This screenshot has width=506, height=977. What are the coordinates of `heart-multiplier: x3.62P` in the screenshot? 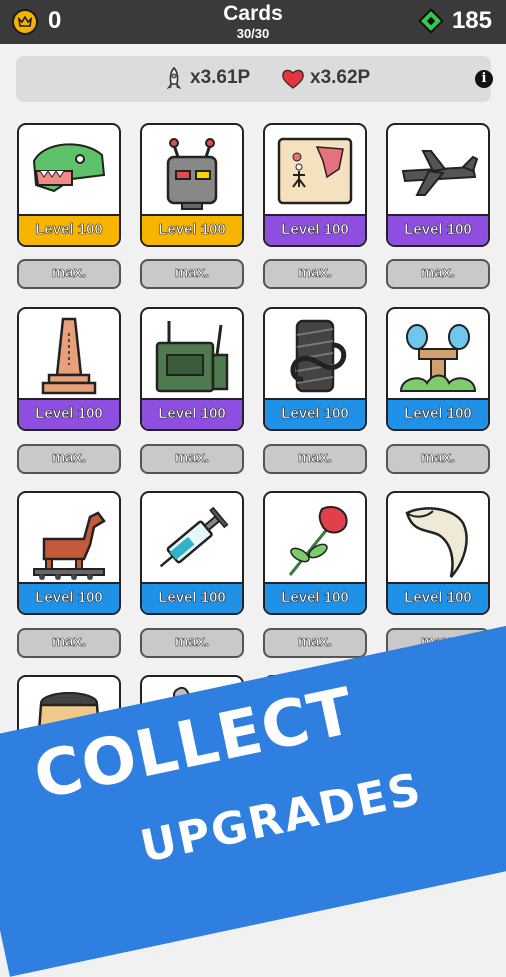 It's located at (340, 77).